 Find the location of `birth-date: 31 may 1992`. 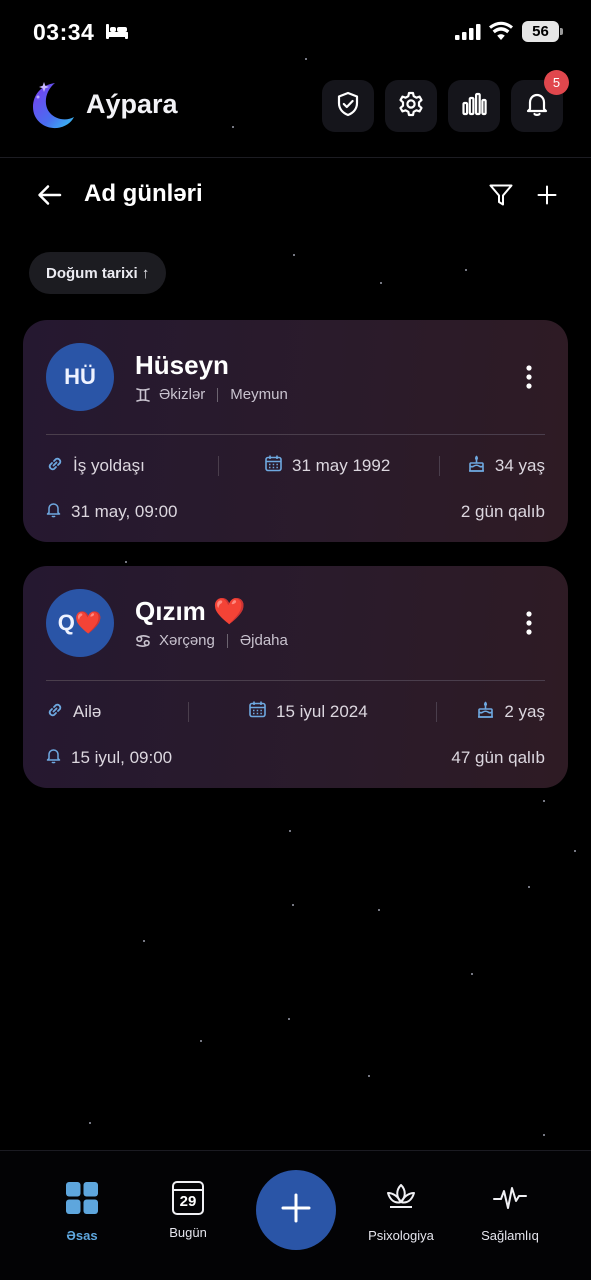

birth-date: 31 may 1992 is located at coordinates (341, 465).